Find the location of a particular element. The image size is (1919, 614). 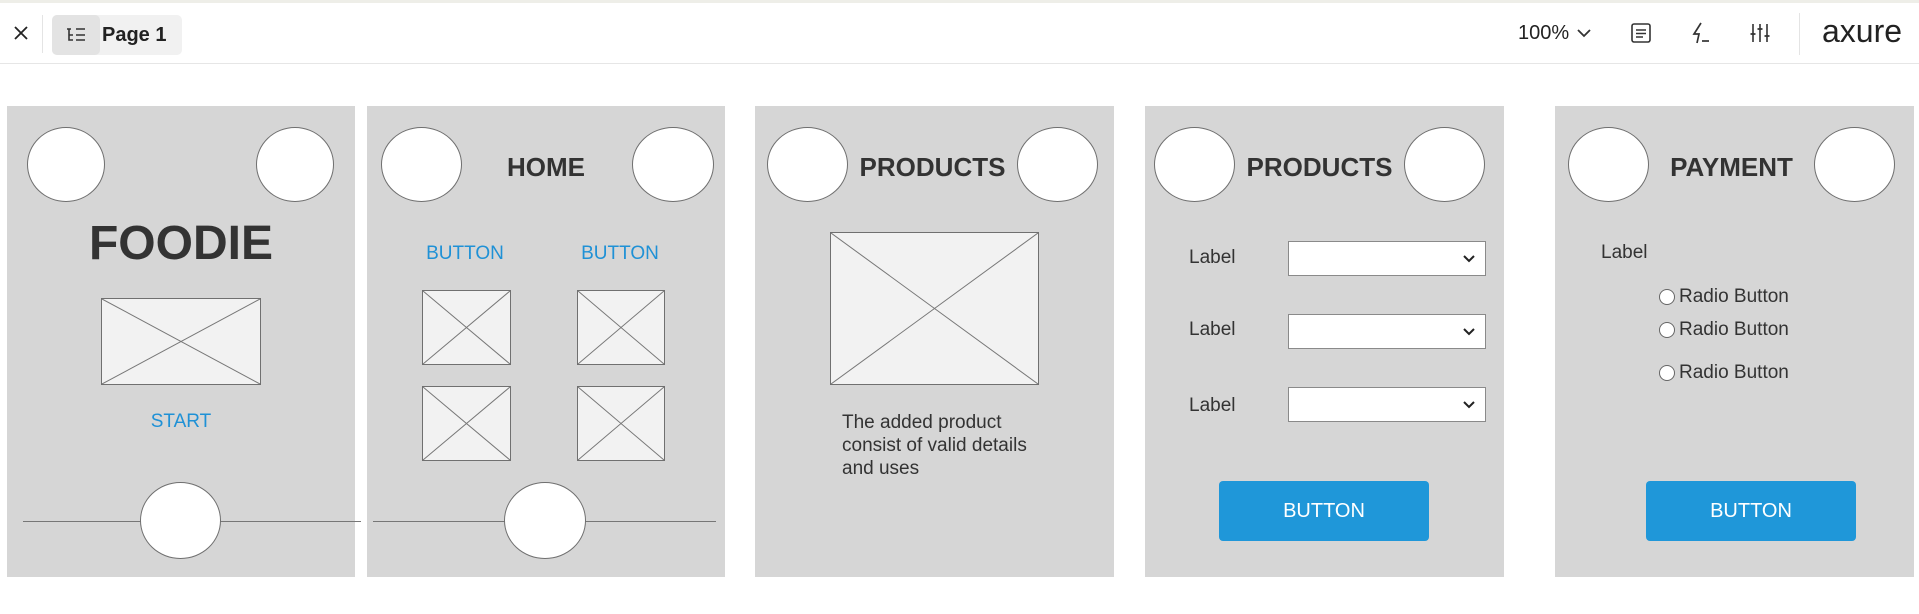

radio-option-3: Radio Button is located at coordinates (1724, 373).